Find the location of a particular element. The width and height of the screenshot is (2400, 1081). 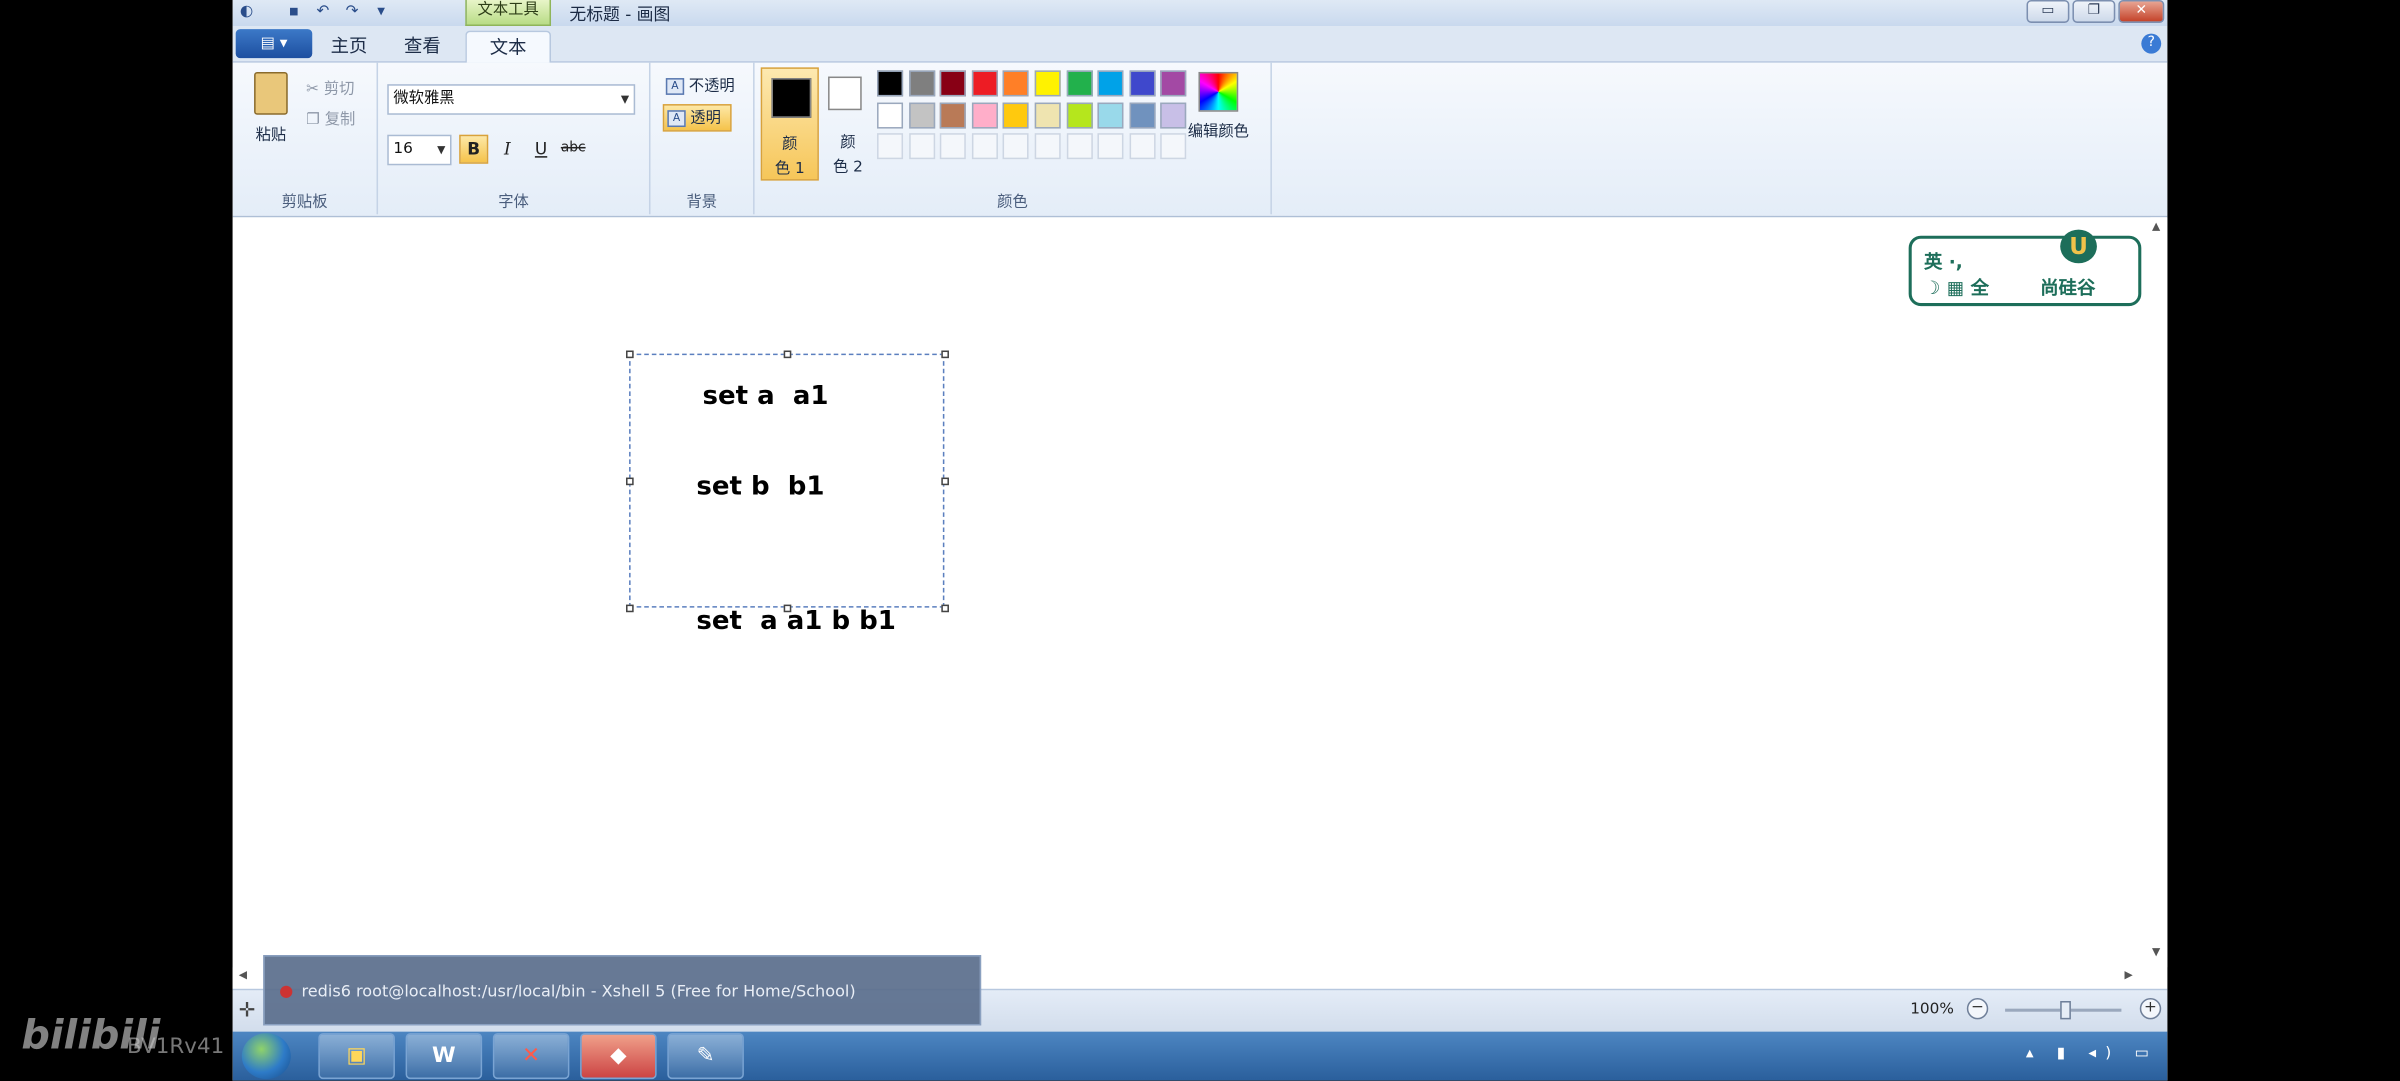

bold-button: B is located at coordinates (474, 149).